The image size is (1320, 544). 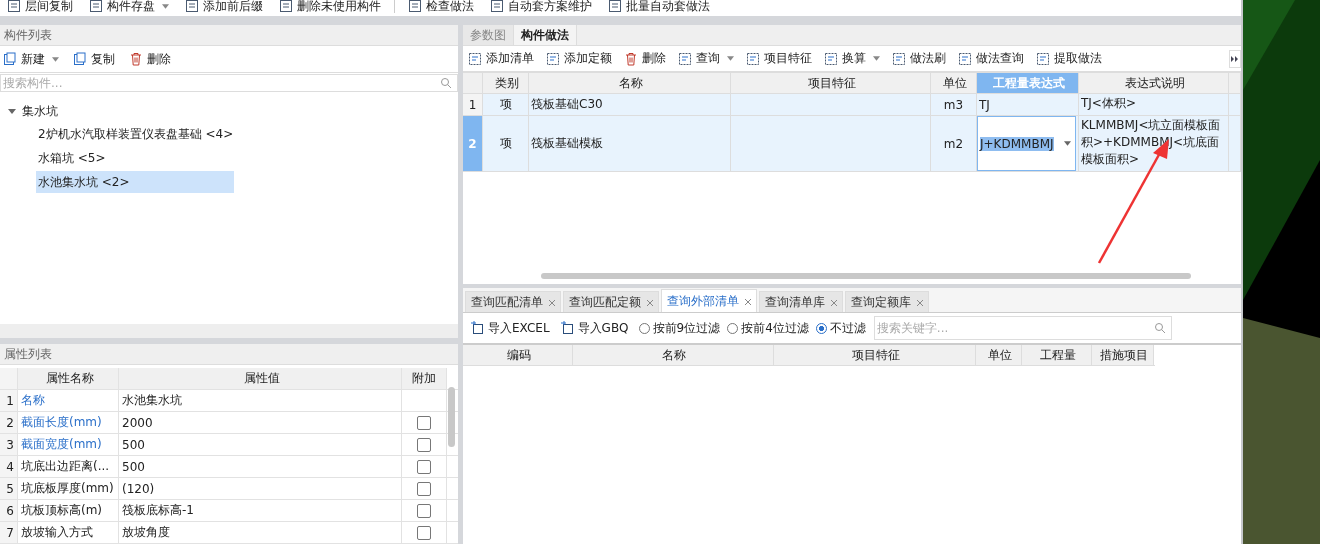 What do you see at coordinates (679, 328) in the screenshot?
I see `radio-button: 按前9位过滤` at bounding box center [679, 328].